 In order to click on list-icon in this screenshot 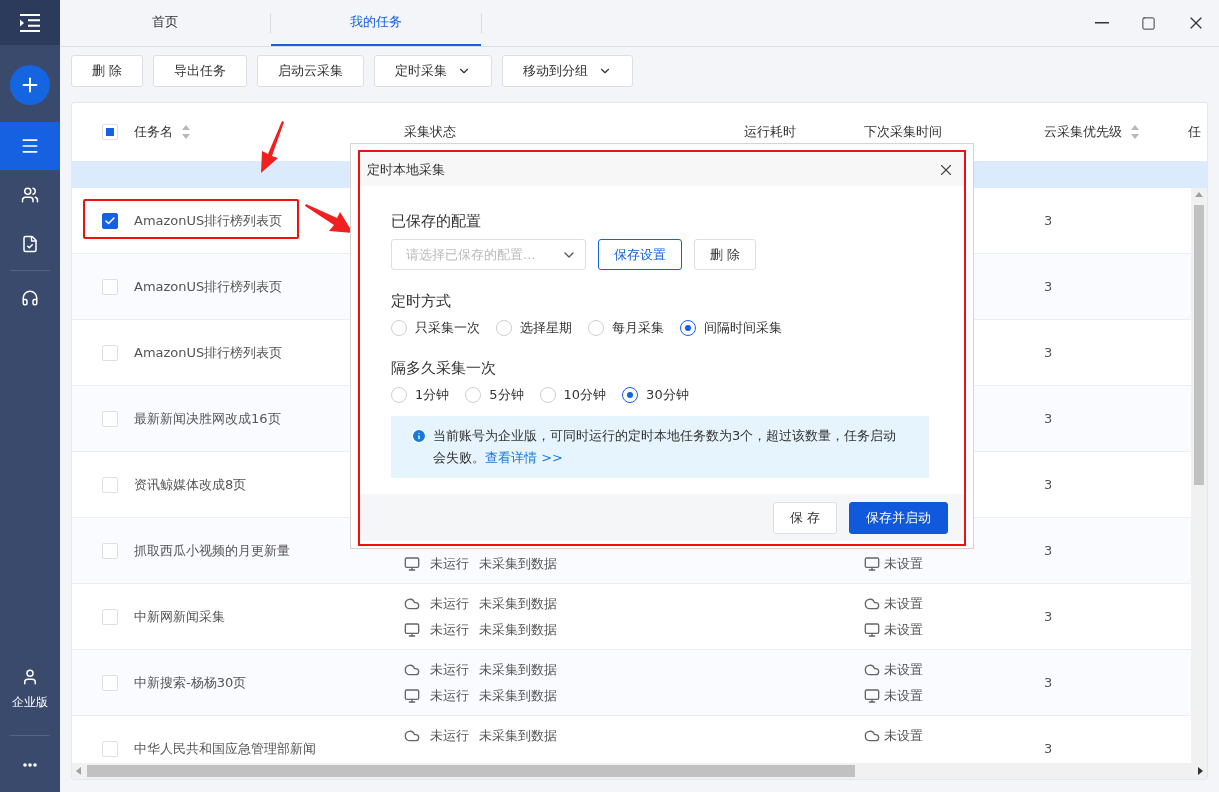, I will do `click(30, 146)`.